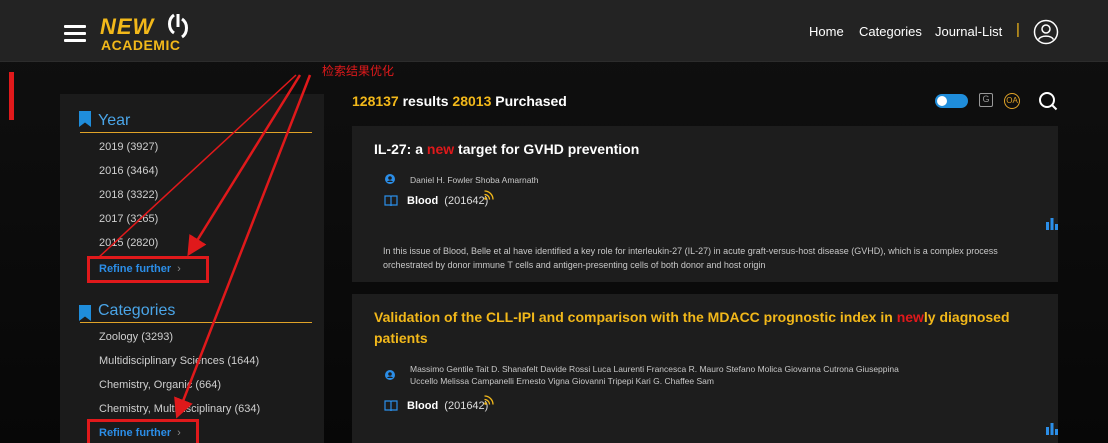 The height and width of the screenshot is (443, 1108). I want to click on annotation-box-year-refine, so click(148, 269).